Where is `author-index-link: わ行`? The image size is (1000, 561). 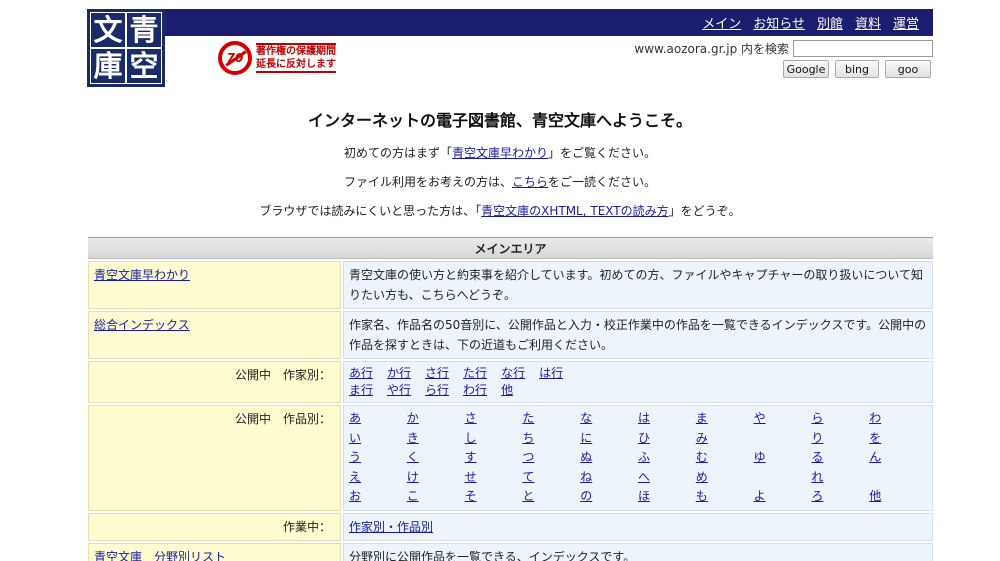 author-index-link: わ行 is located at coordinates (475, 390).